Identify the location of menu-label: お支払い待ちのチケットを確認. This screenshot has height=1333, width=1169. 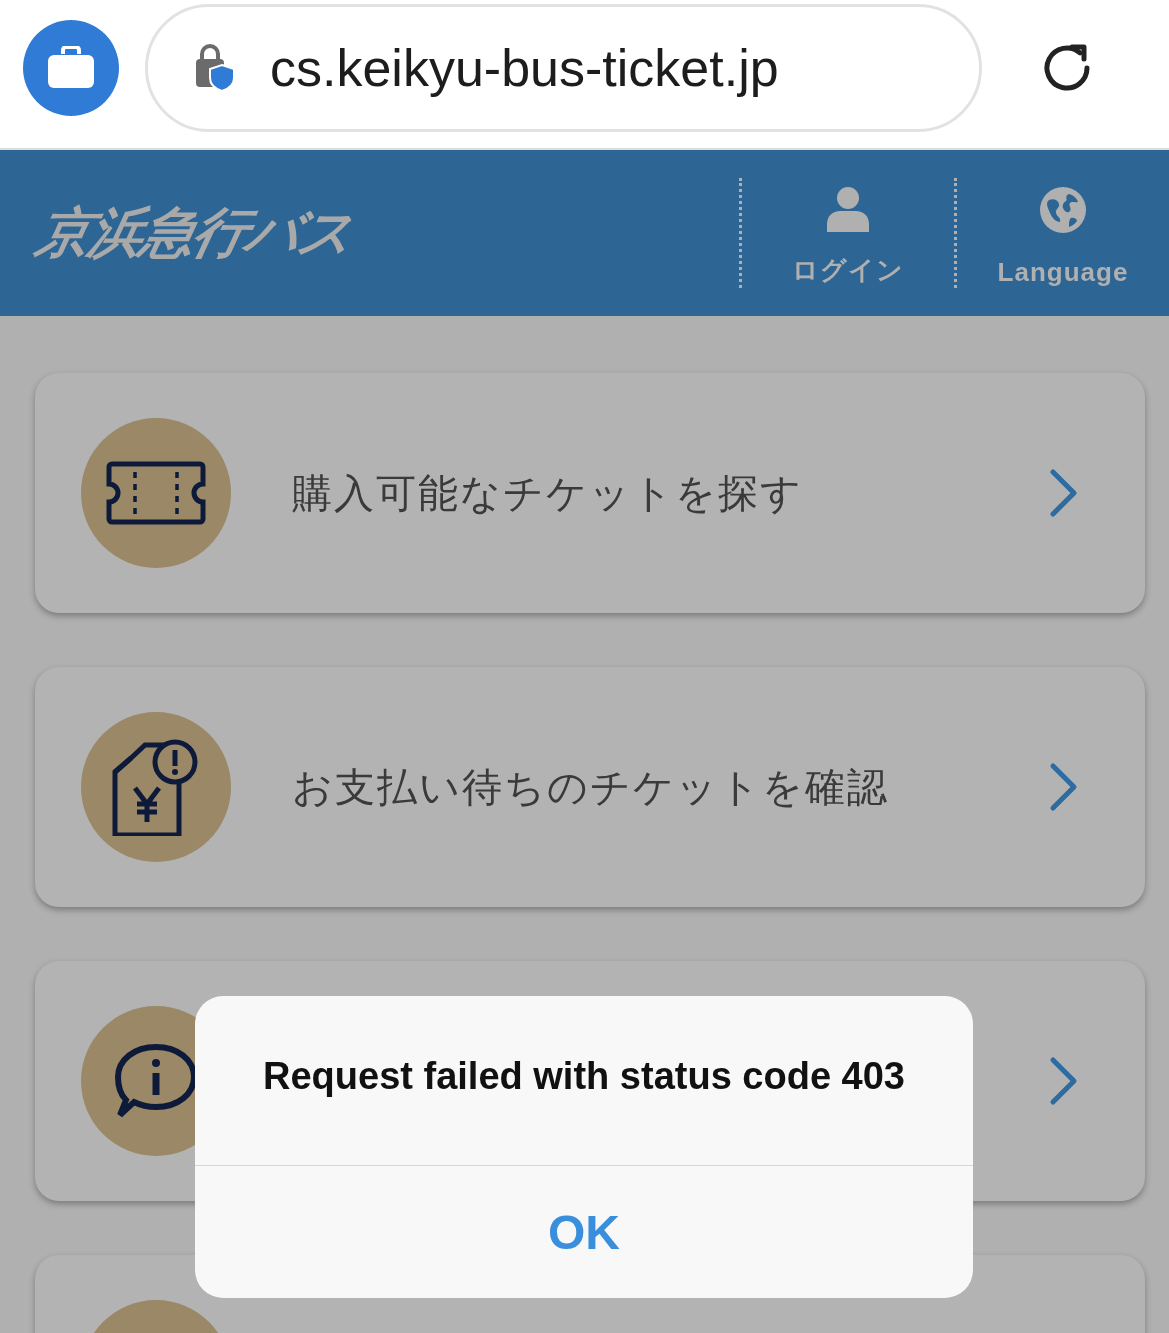
(591, 787).